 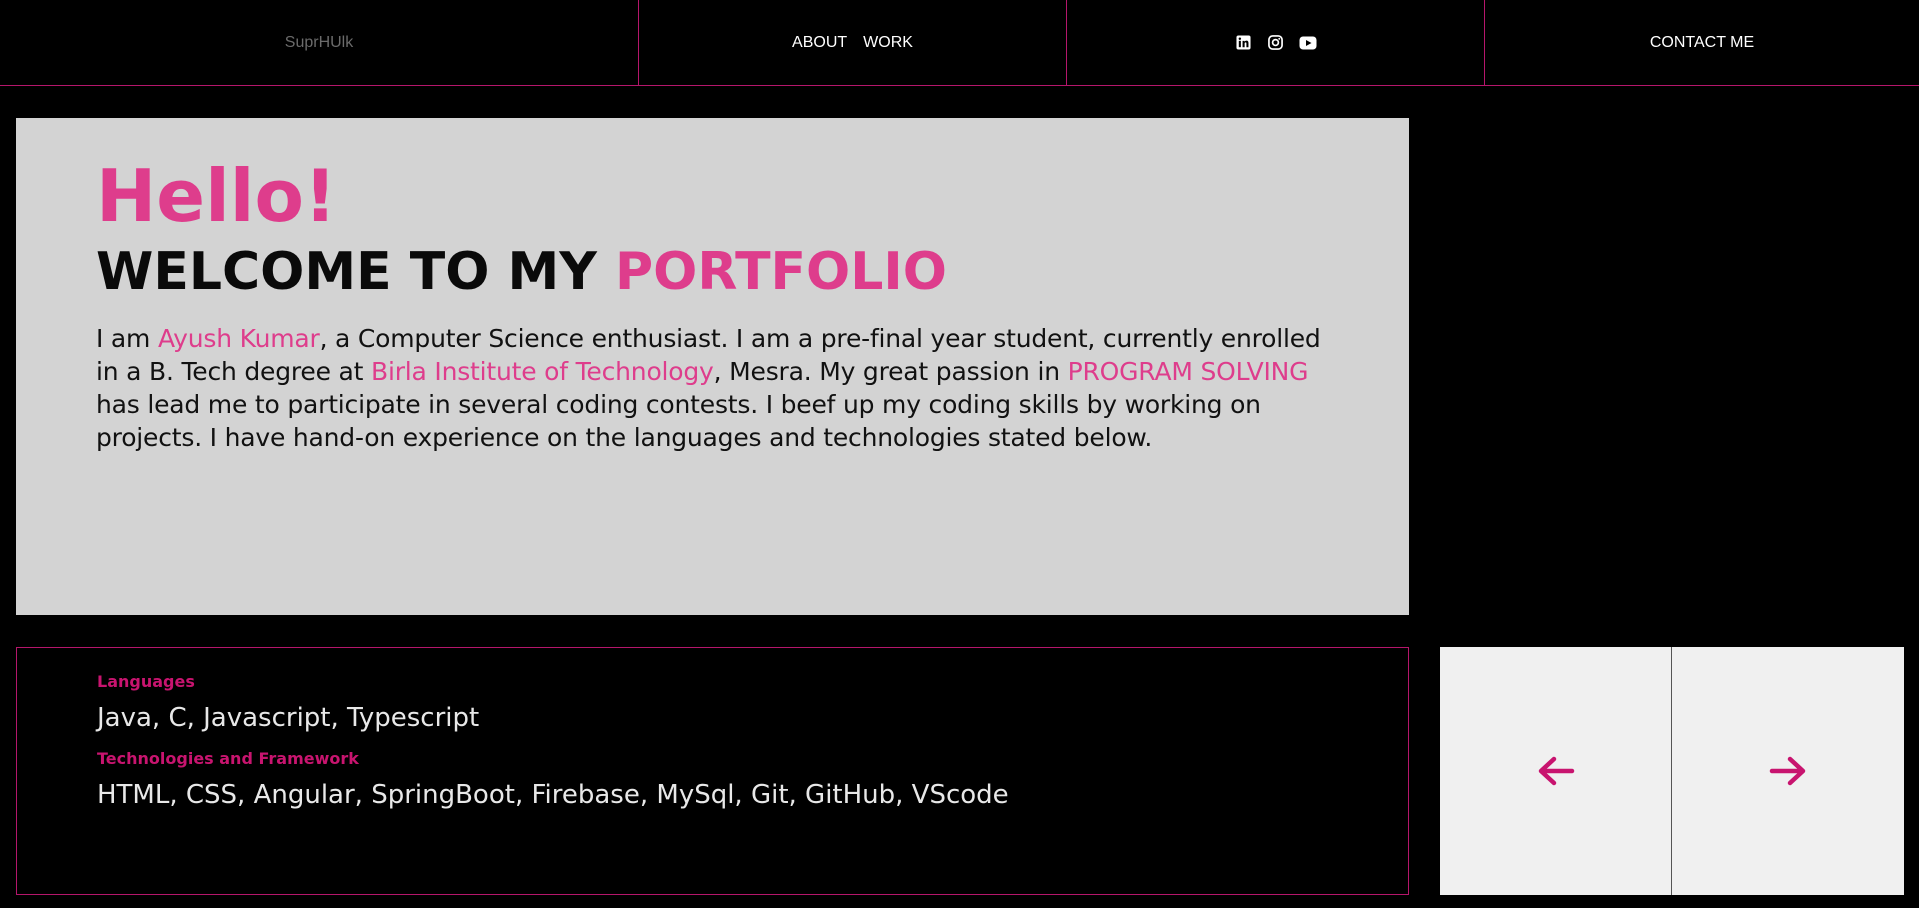 I want to click on bio-text-3: , Mesra. My great passion in, so click(x=890, y=371).